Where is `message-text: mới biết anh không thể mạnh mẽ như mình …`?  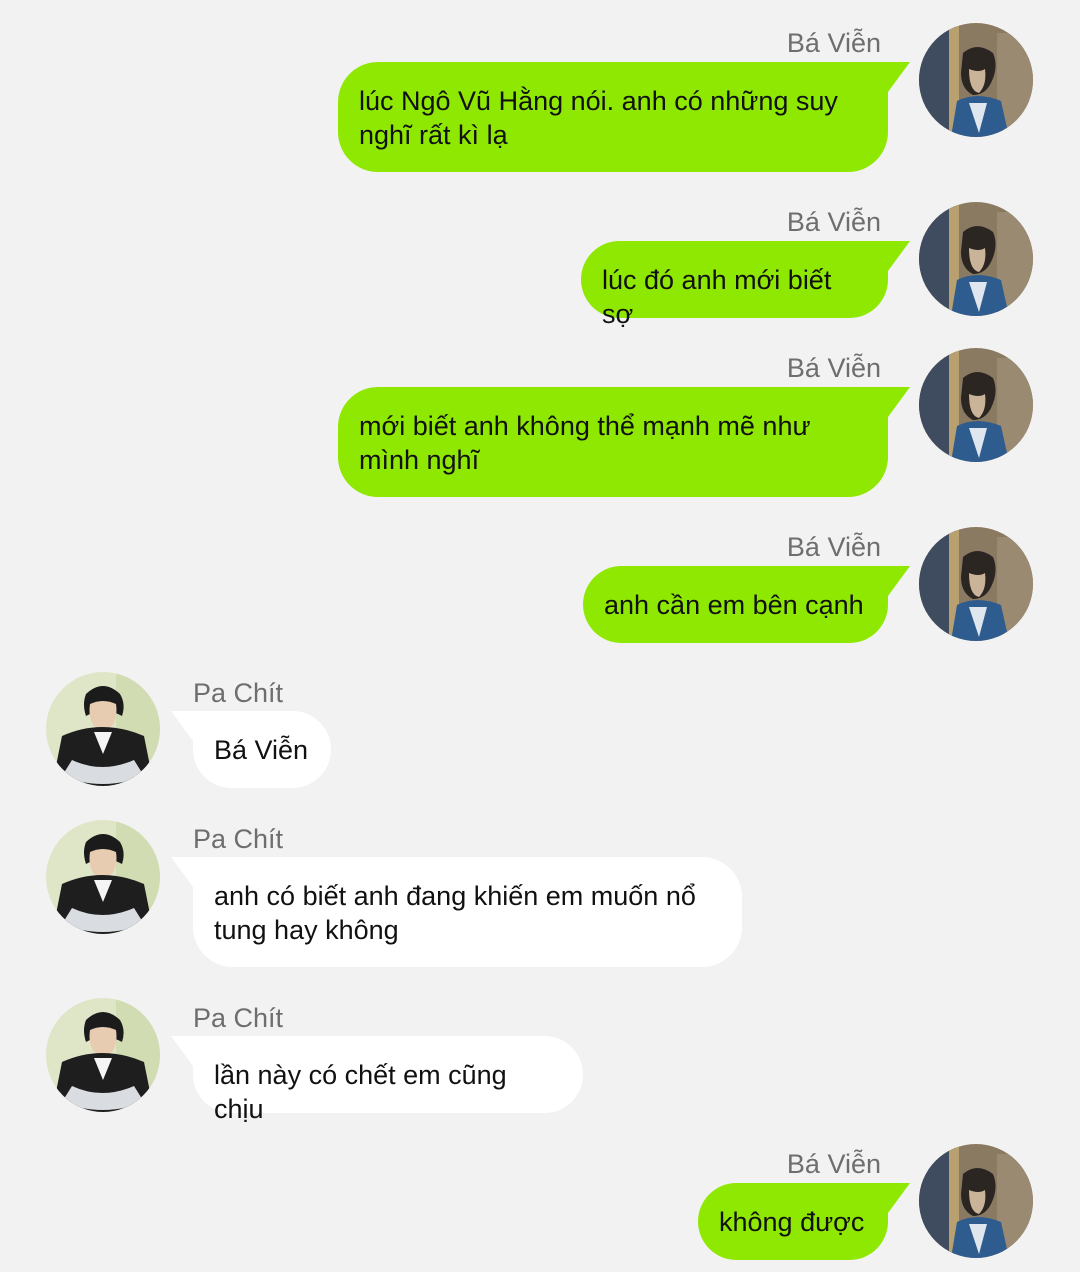 message-text: mới biết anh không thể mạnh mẽ như mình … is located at coordinates (585, 443).